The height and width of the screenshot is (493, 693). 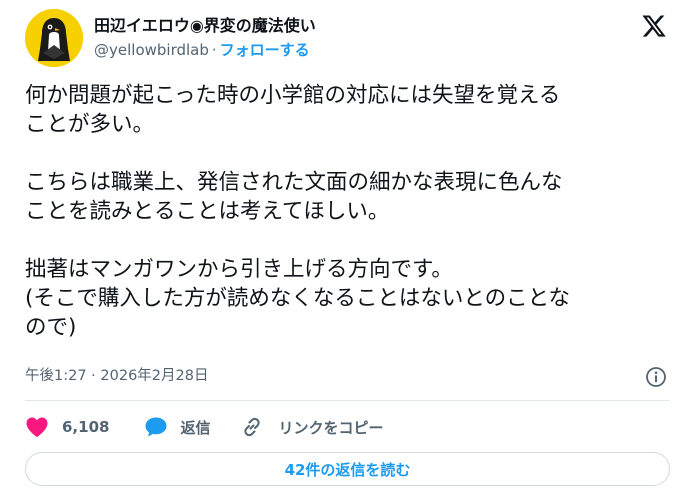 I want to click on display-name: 田辺イエロウ◉界変の魔法使い, so click(x=205, y=24).